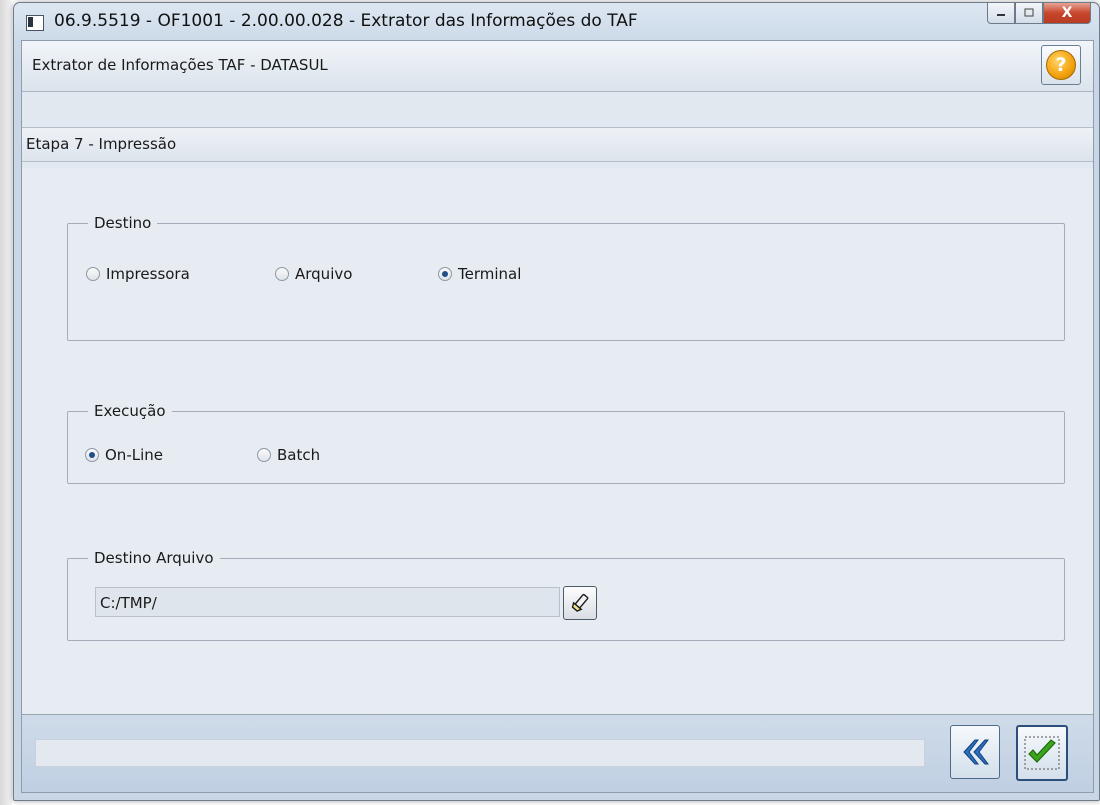  I want to click on execucao-group: Execução, so click(566, 443).